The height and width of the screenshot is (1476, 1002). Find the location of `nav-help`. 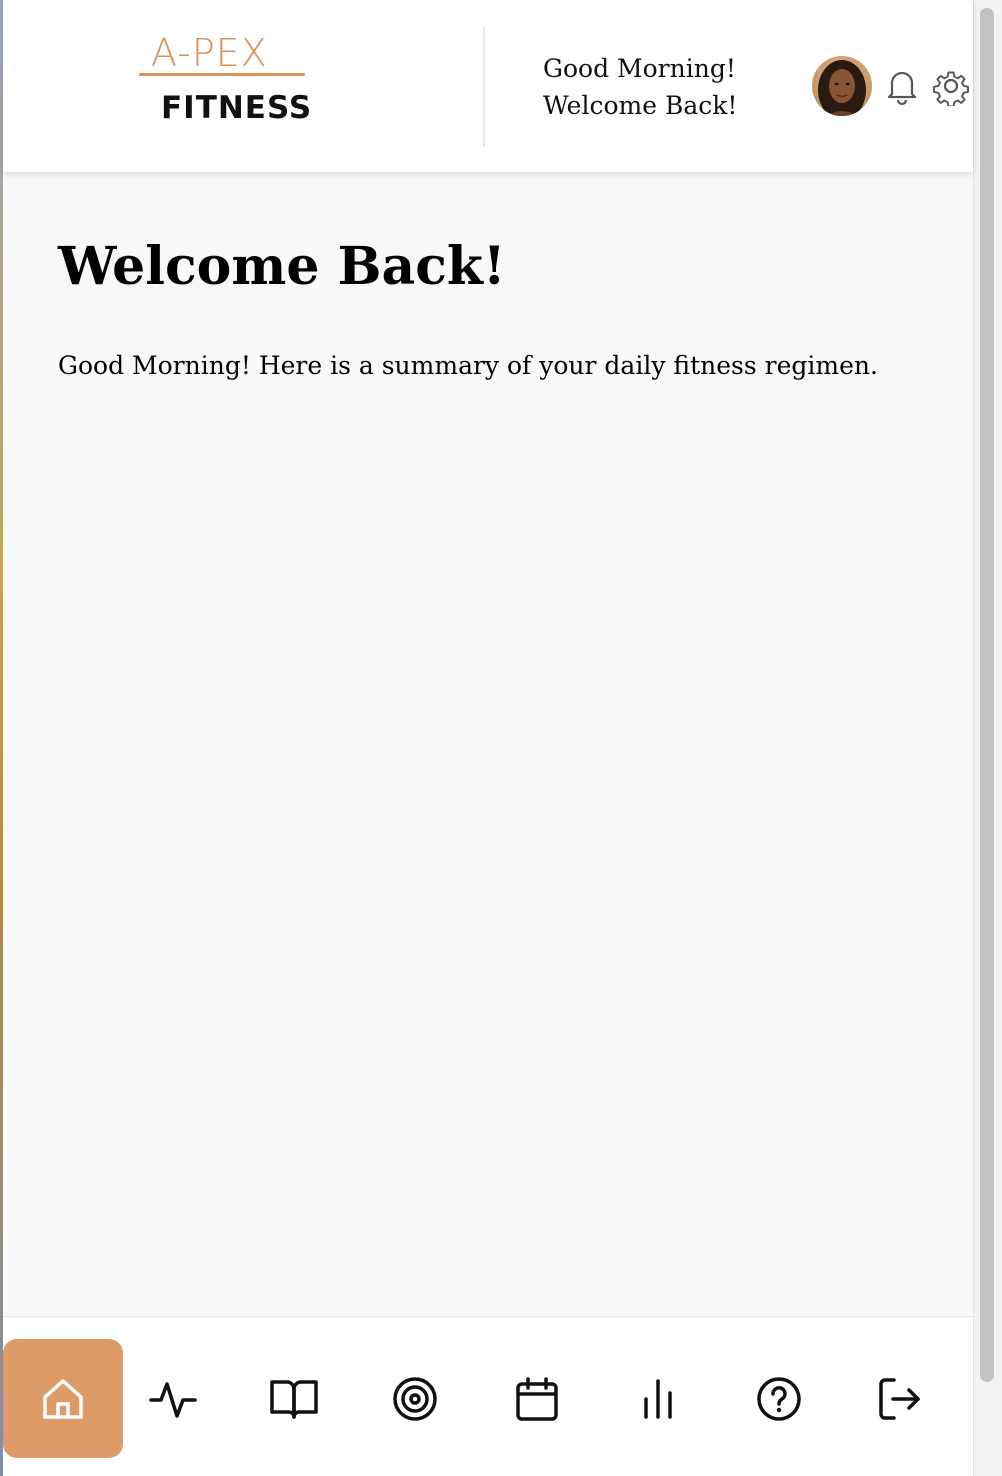

nav-help is located at coordinates (779, 1398).